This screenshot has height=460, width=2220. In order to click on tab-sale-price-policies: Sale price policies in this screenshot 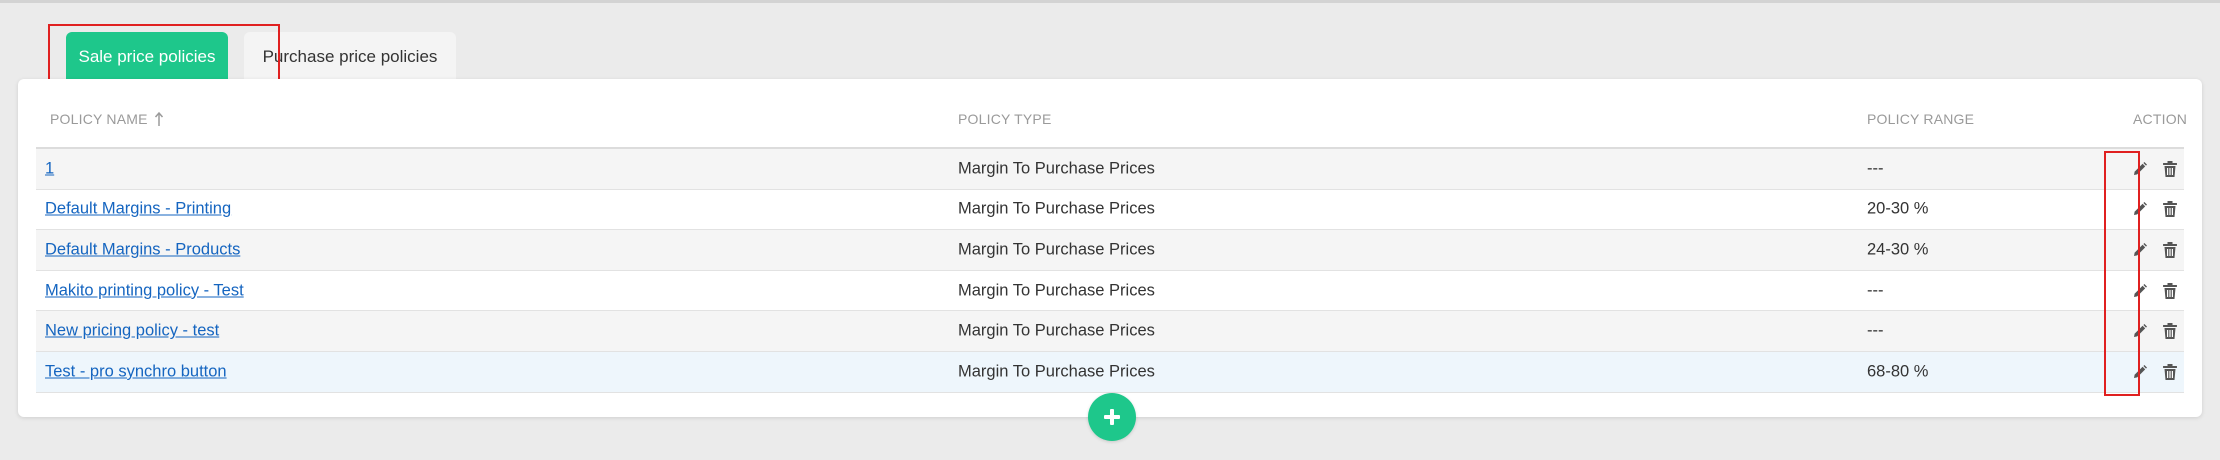, I will do `click(147, 57)`.